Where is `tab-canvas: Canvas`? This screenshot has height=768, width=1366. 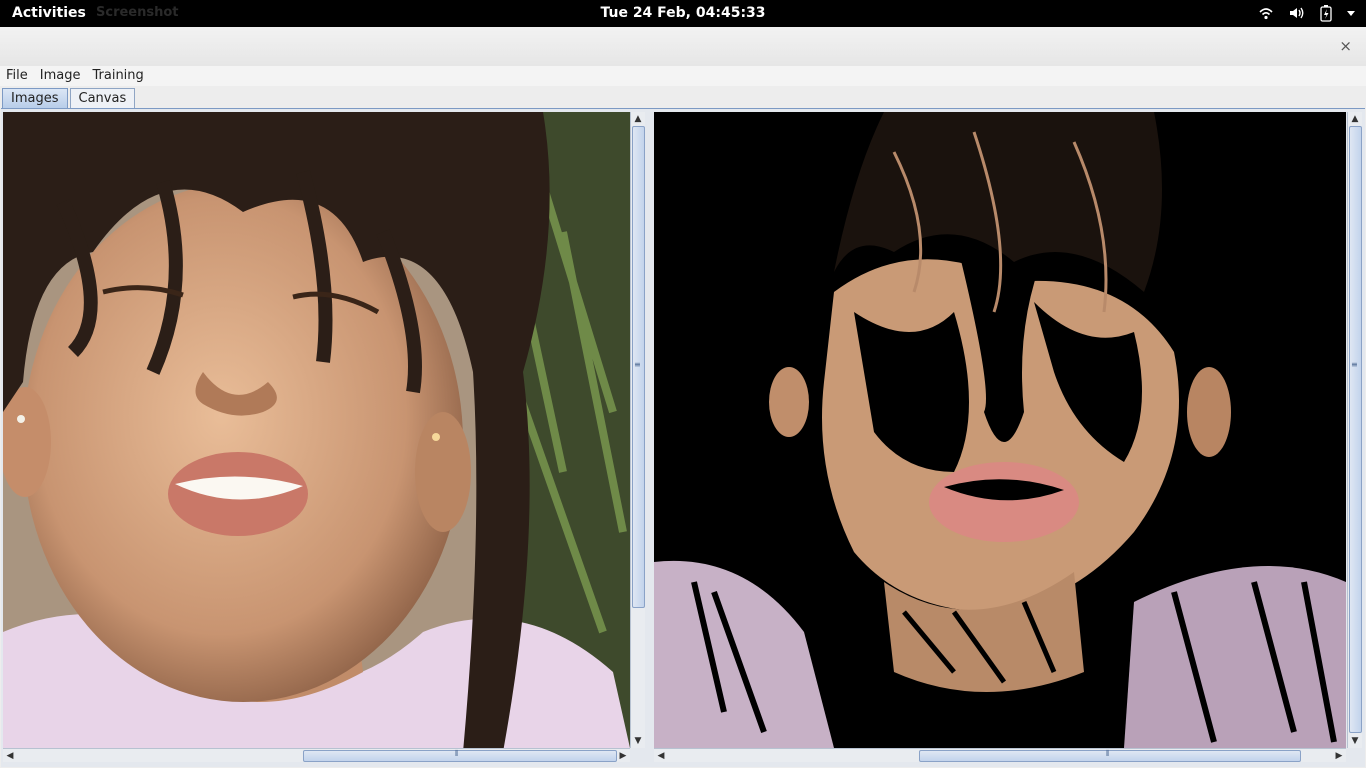 tab-canvas: Canvas is located at coordinates (102, 98).